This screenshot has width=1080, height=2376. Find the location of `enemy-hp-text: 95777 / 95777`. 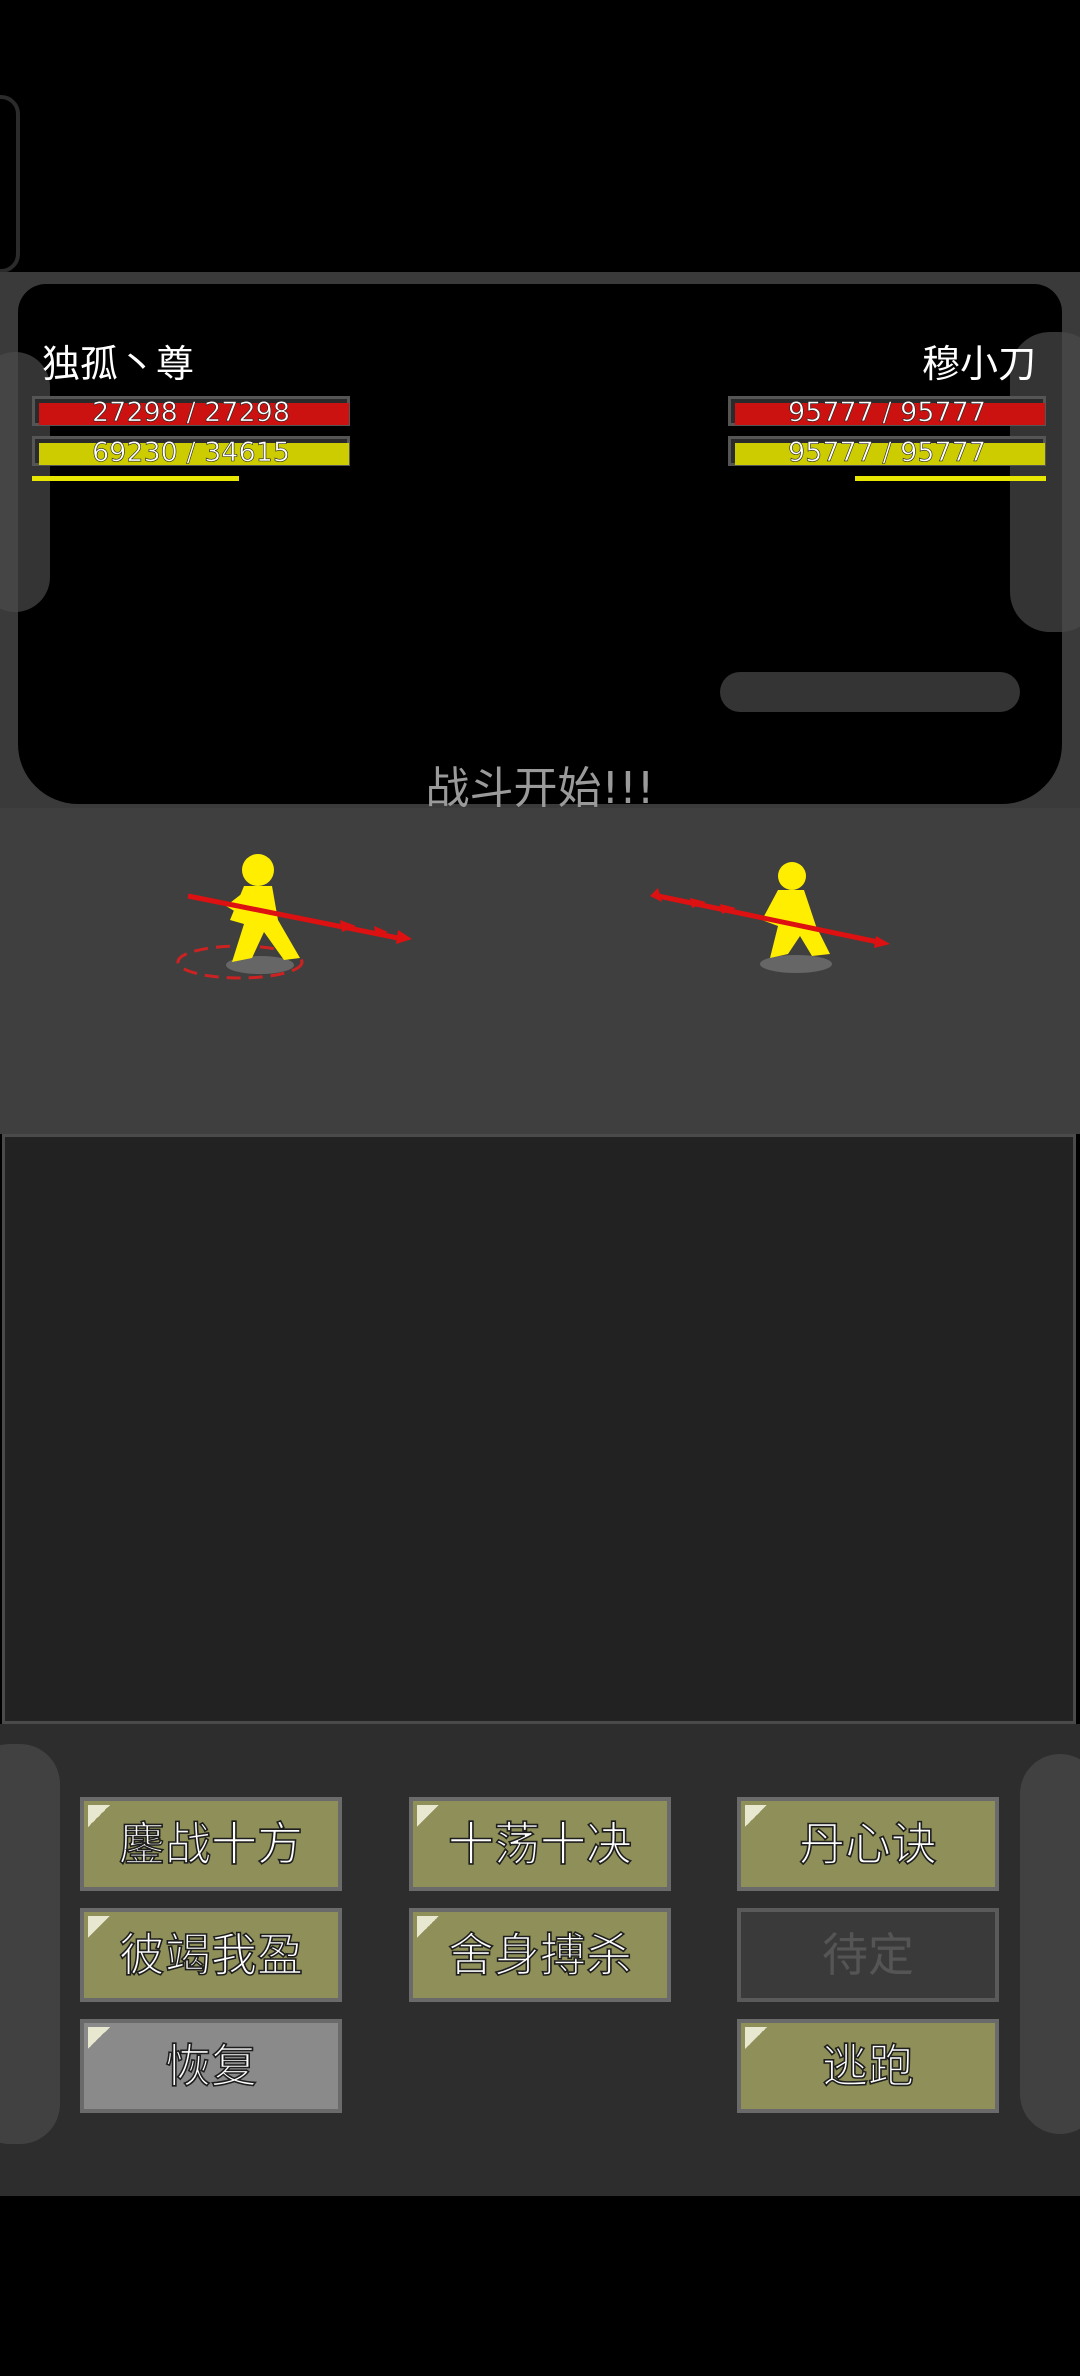

enemy-hp-text: 95777 / 95777 is located at coordinates (887, 412).